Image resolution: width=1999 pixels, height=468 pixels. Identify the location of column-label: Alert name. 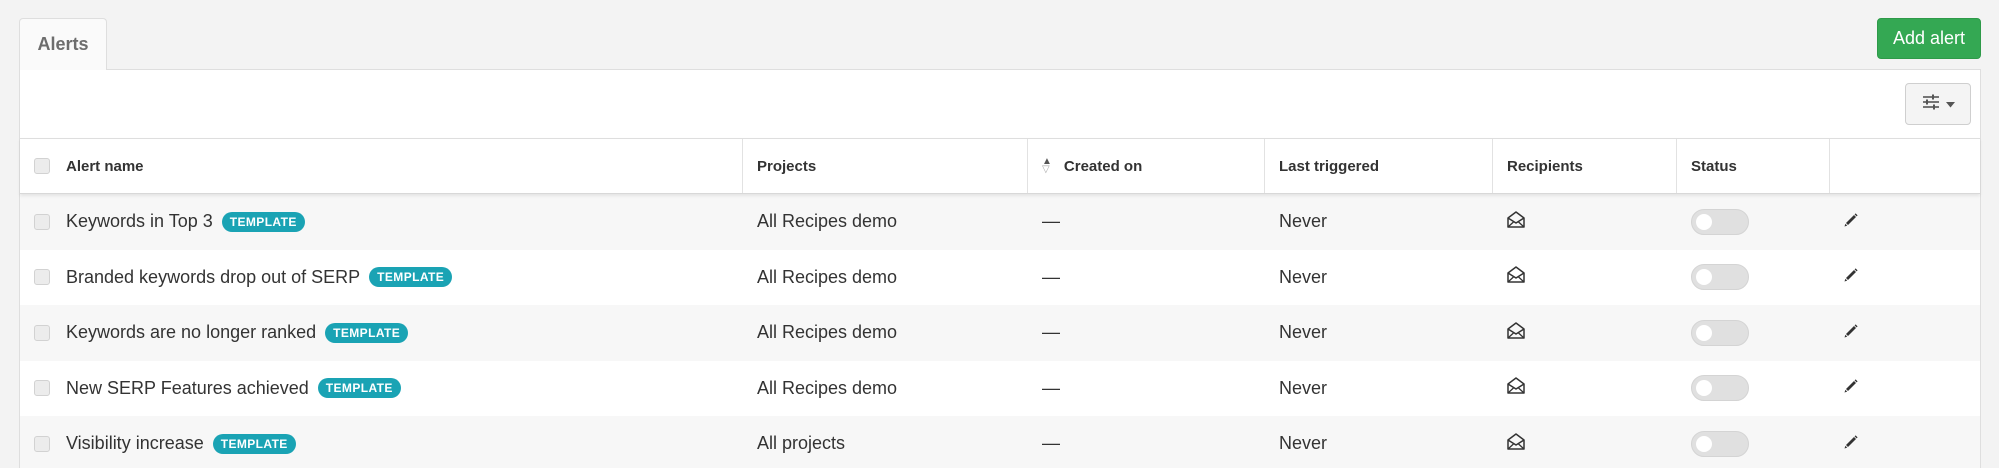
(105, 166).